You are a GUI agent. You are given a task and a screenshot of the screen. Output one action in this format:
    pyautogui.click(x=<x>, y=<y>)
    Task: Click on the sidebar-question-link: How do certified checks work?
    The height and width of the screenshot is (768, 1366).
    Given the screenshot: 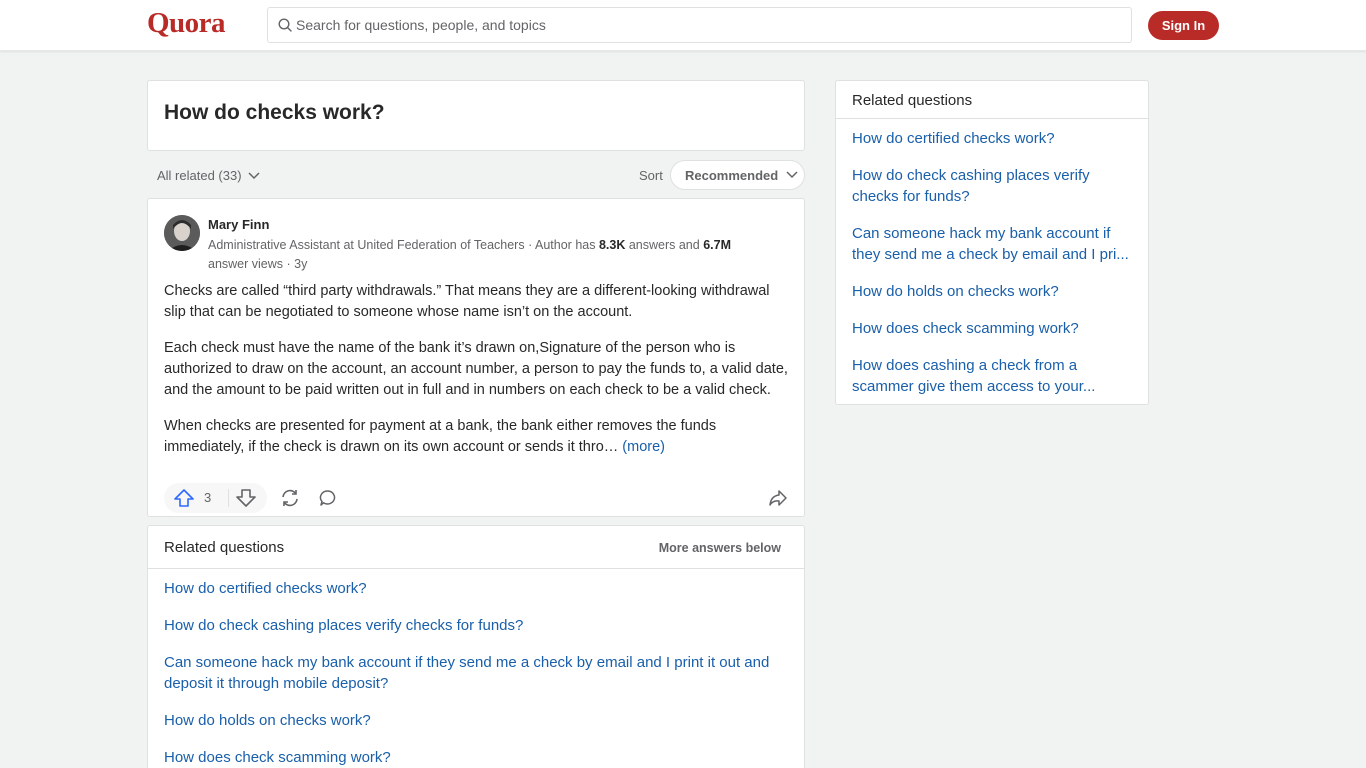 What is the action you would take?
    pyautogui.click(x=993, y=138)
    